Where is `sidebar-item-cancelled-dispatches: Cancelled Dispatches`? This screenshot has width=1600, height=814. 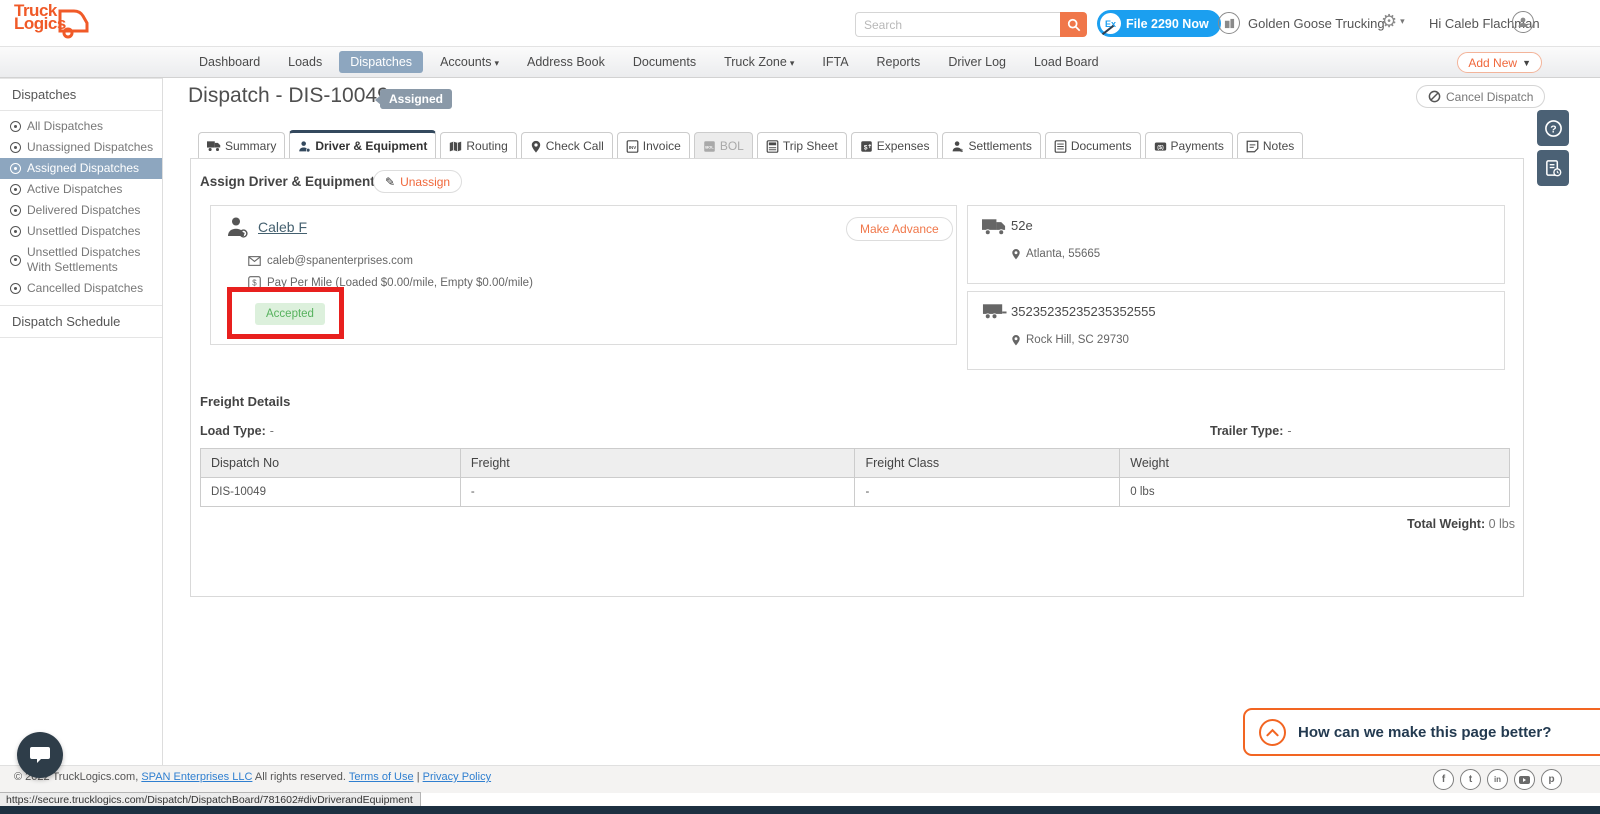 sidebar-item-cancelled-dispatches: Cancelled Dispatches is located at coordinates (81, 288).